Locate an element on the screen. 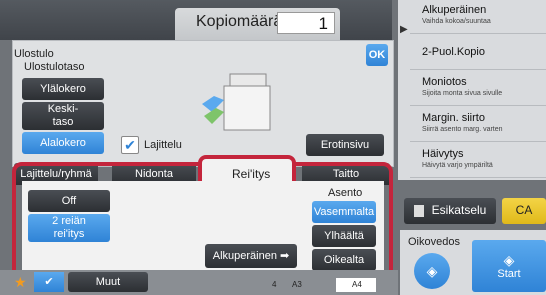 This screenshot has height=295, width=546. menu-item-title: 2-Puol.Kopio is located at coordinates (453, 52).